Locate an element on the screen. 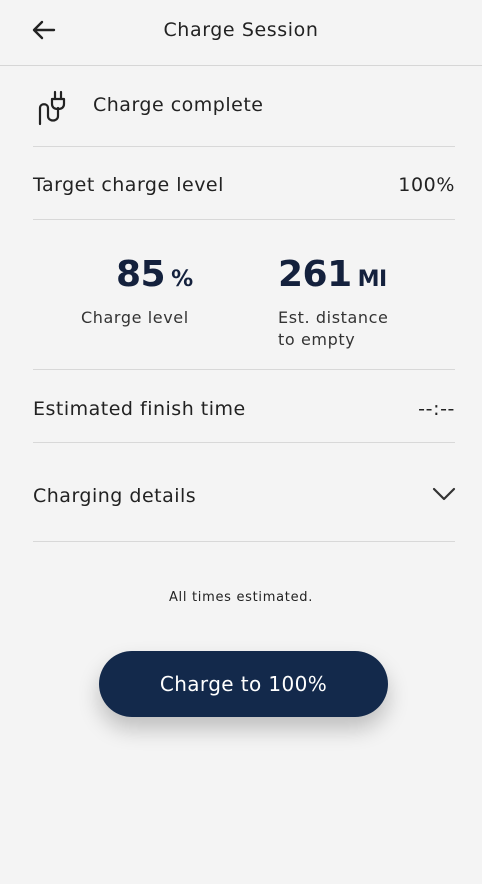 The height and width of the screenshot is (884, 482). plug-icon is located at coordinates (52, 108).